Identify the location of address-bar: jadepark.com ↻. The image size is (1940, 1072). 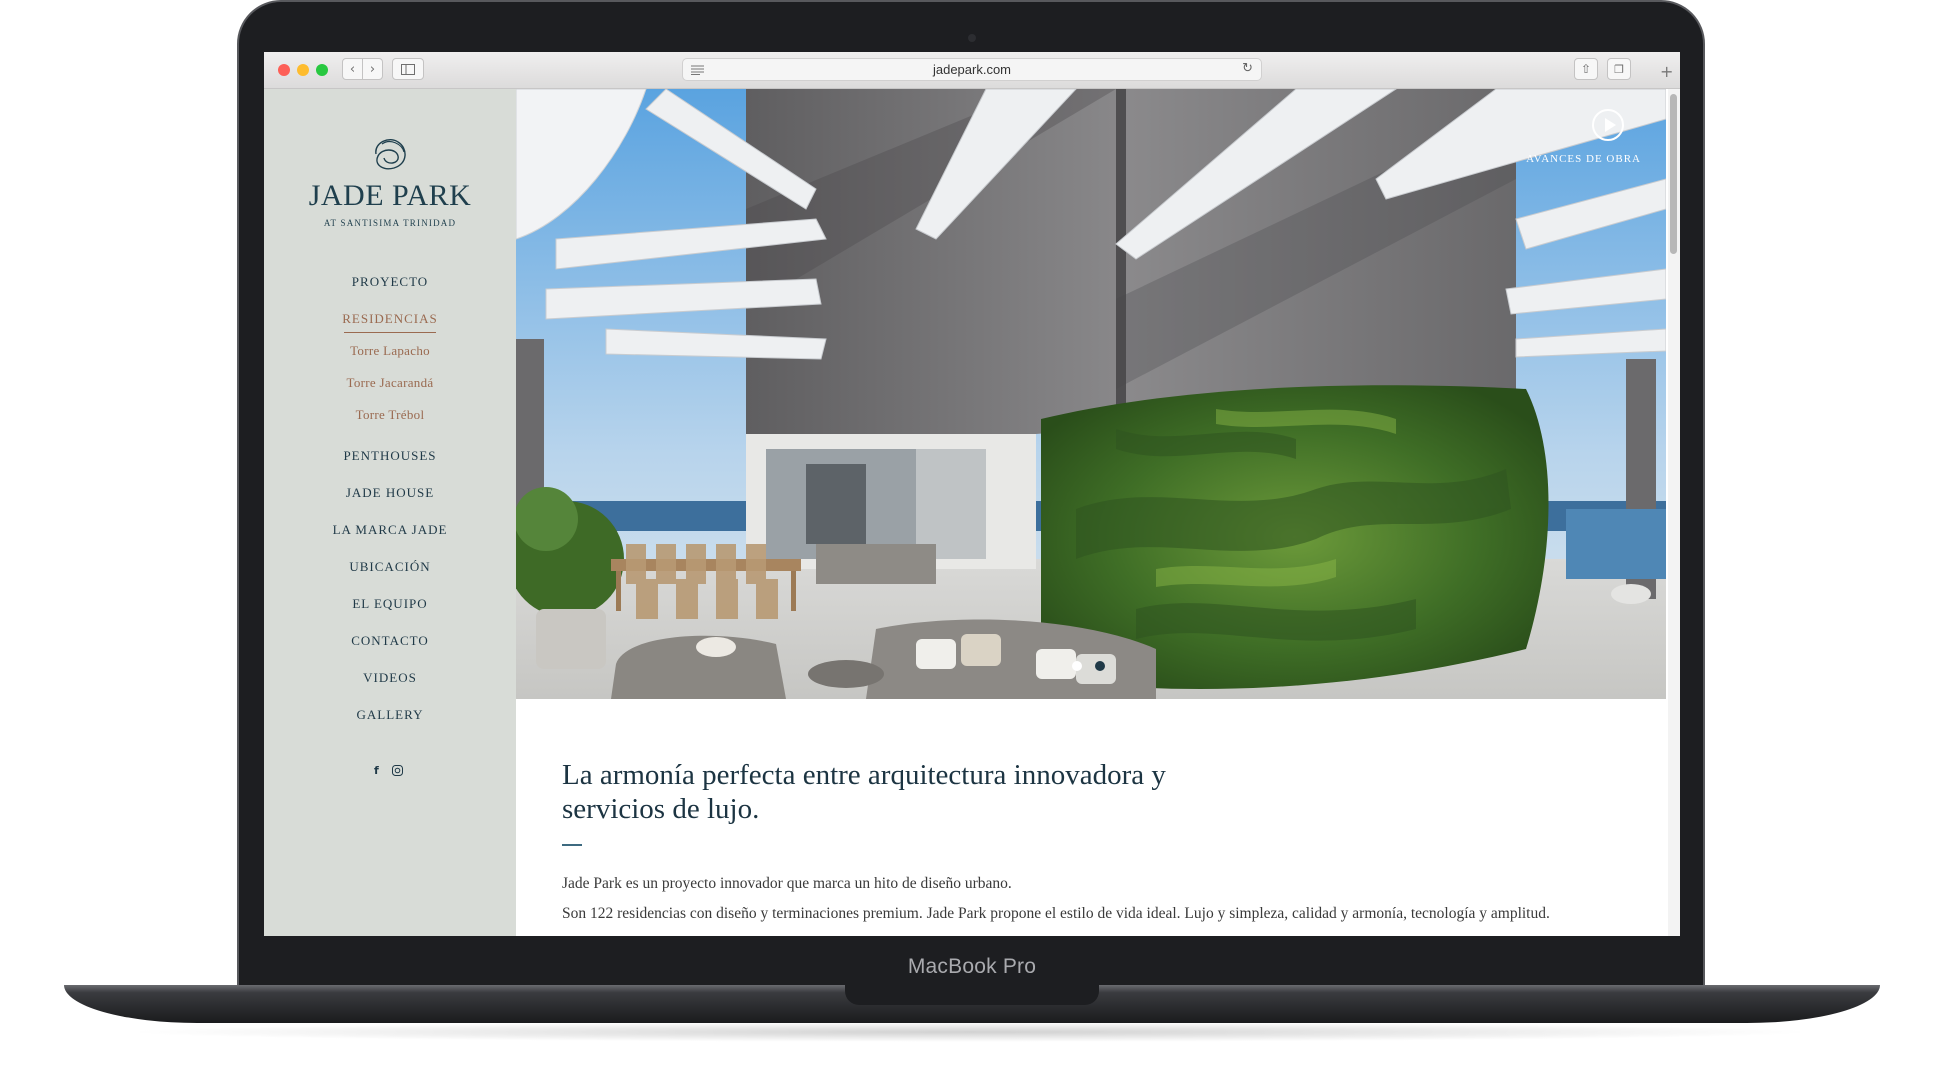
(972, 69).